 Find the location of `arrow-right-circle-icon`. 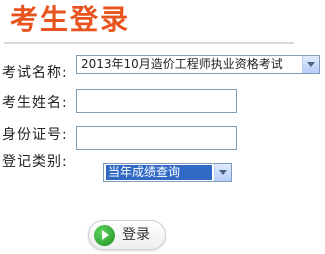

arrow-right-circle-icon is located at coordinates (104, 235).